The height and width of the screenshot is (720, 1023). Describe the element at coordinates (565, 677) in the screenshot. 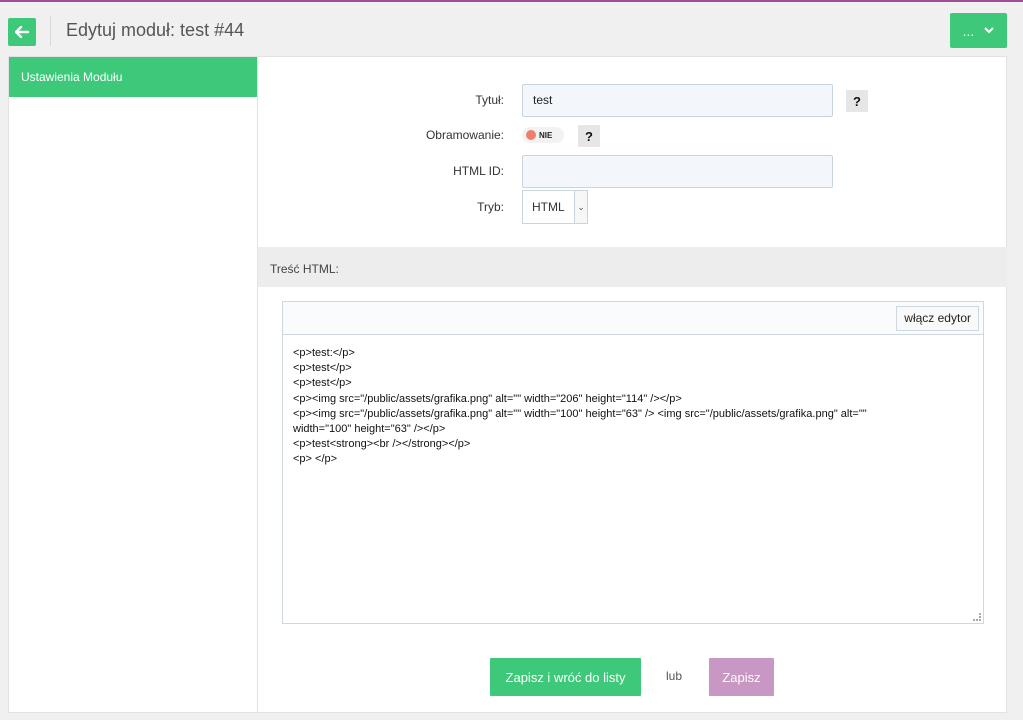

I see `save-and-return-button: Zapisz i wróć do listy` at that location.